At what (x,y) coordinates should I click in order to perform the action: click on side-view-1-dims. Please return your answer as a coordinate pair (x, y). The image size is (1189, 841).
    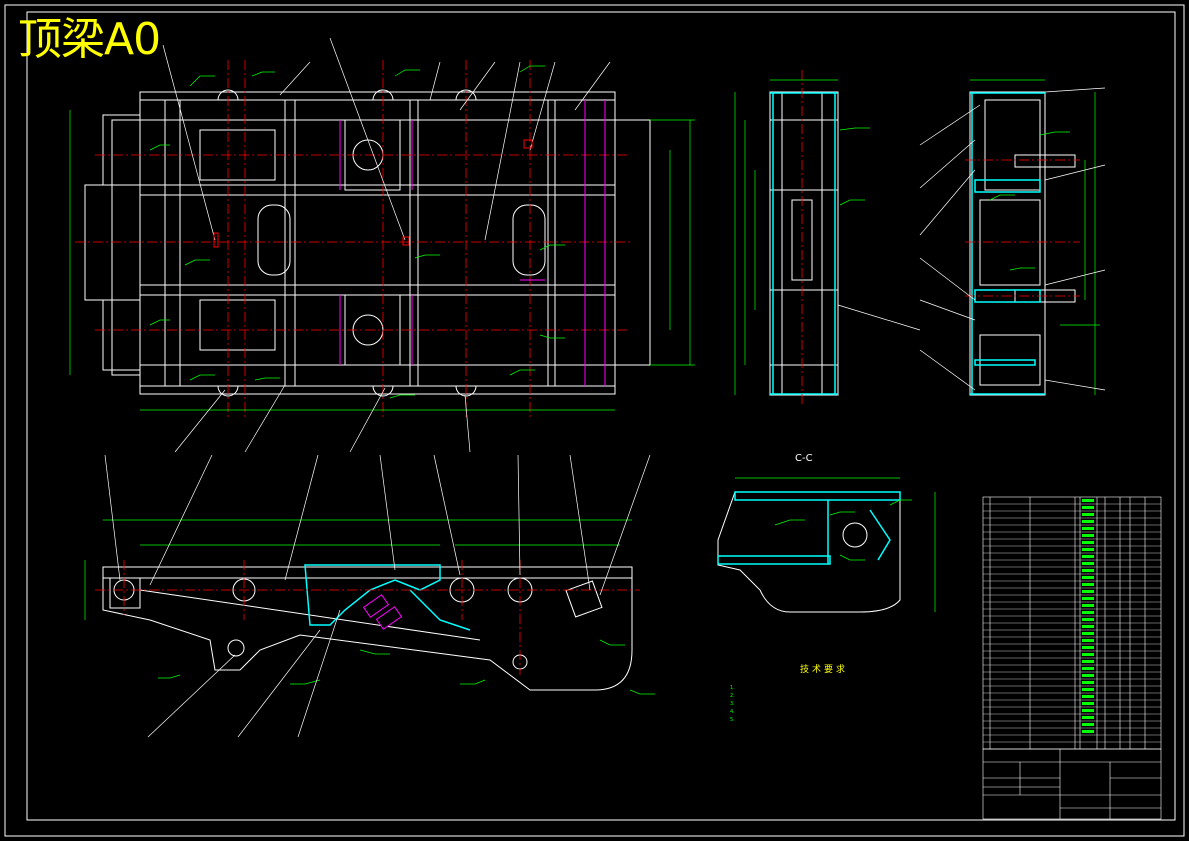
    Looking at the image, I should click on (802, 237).